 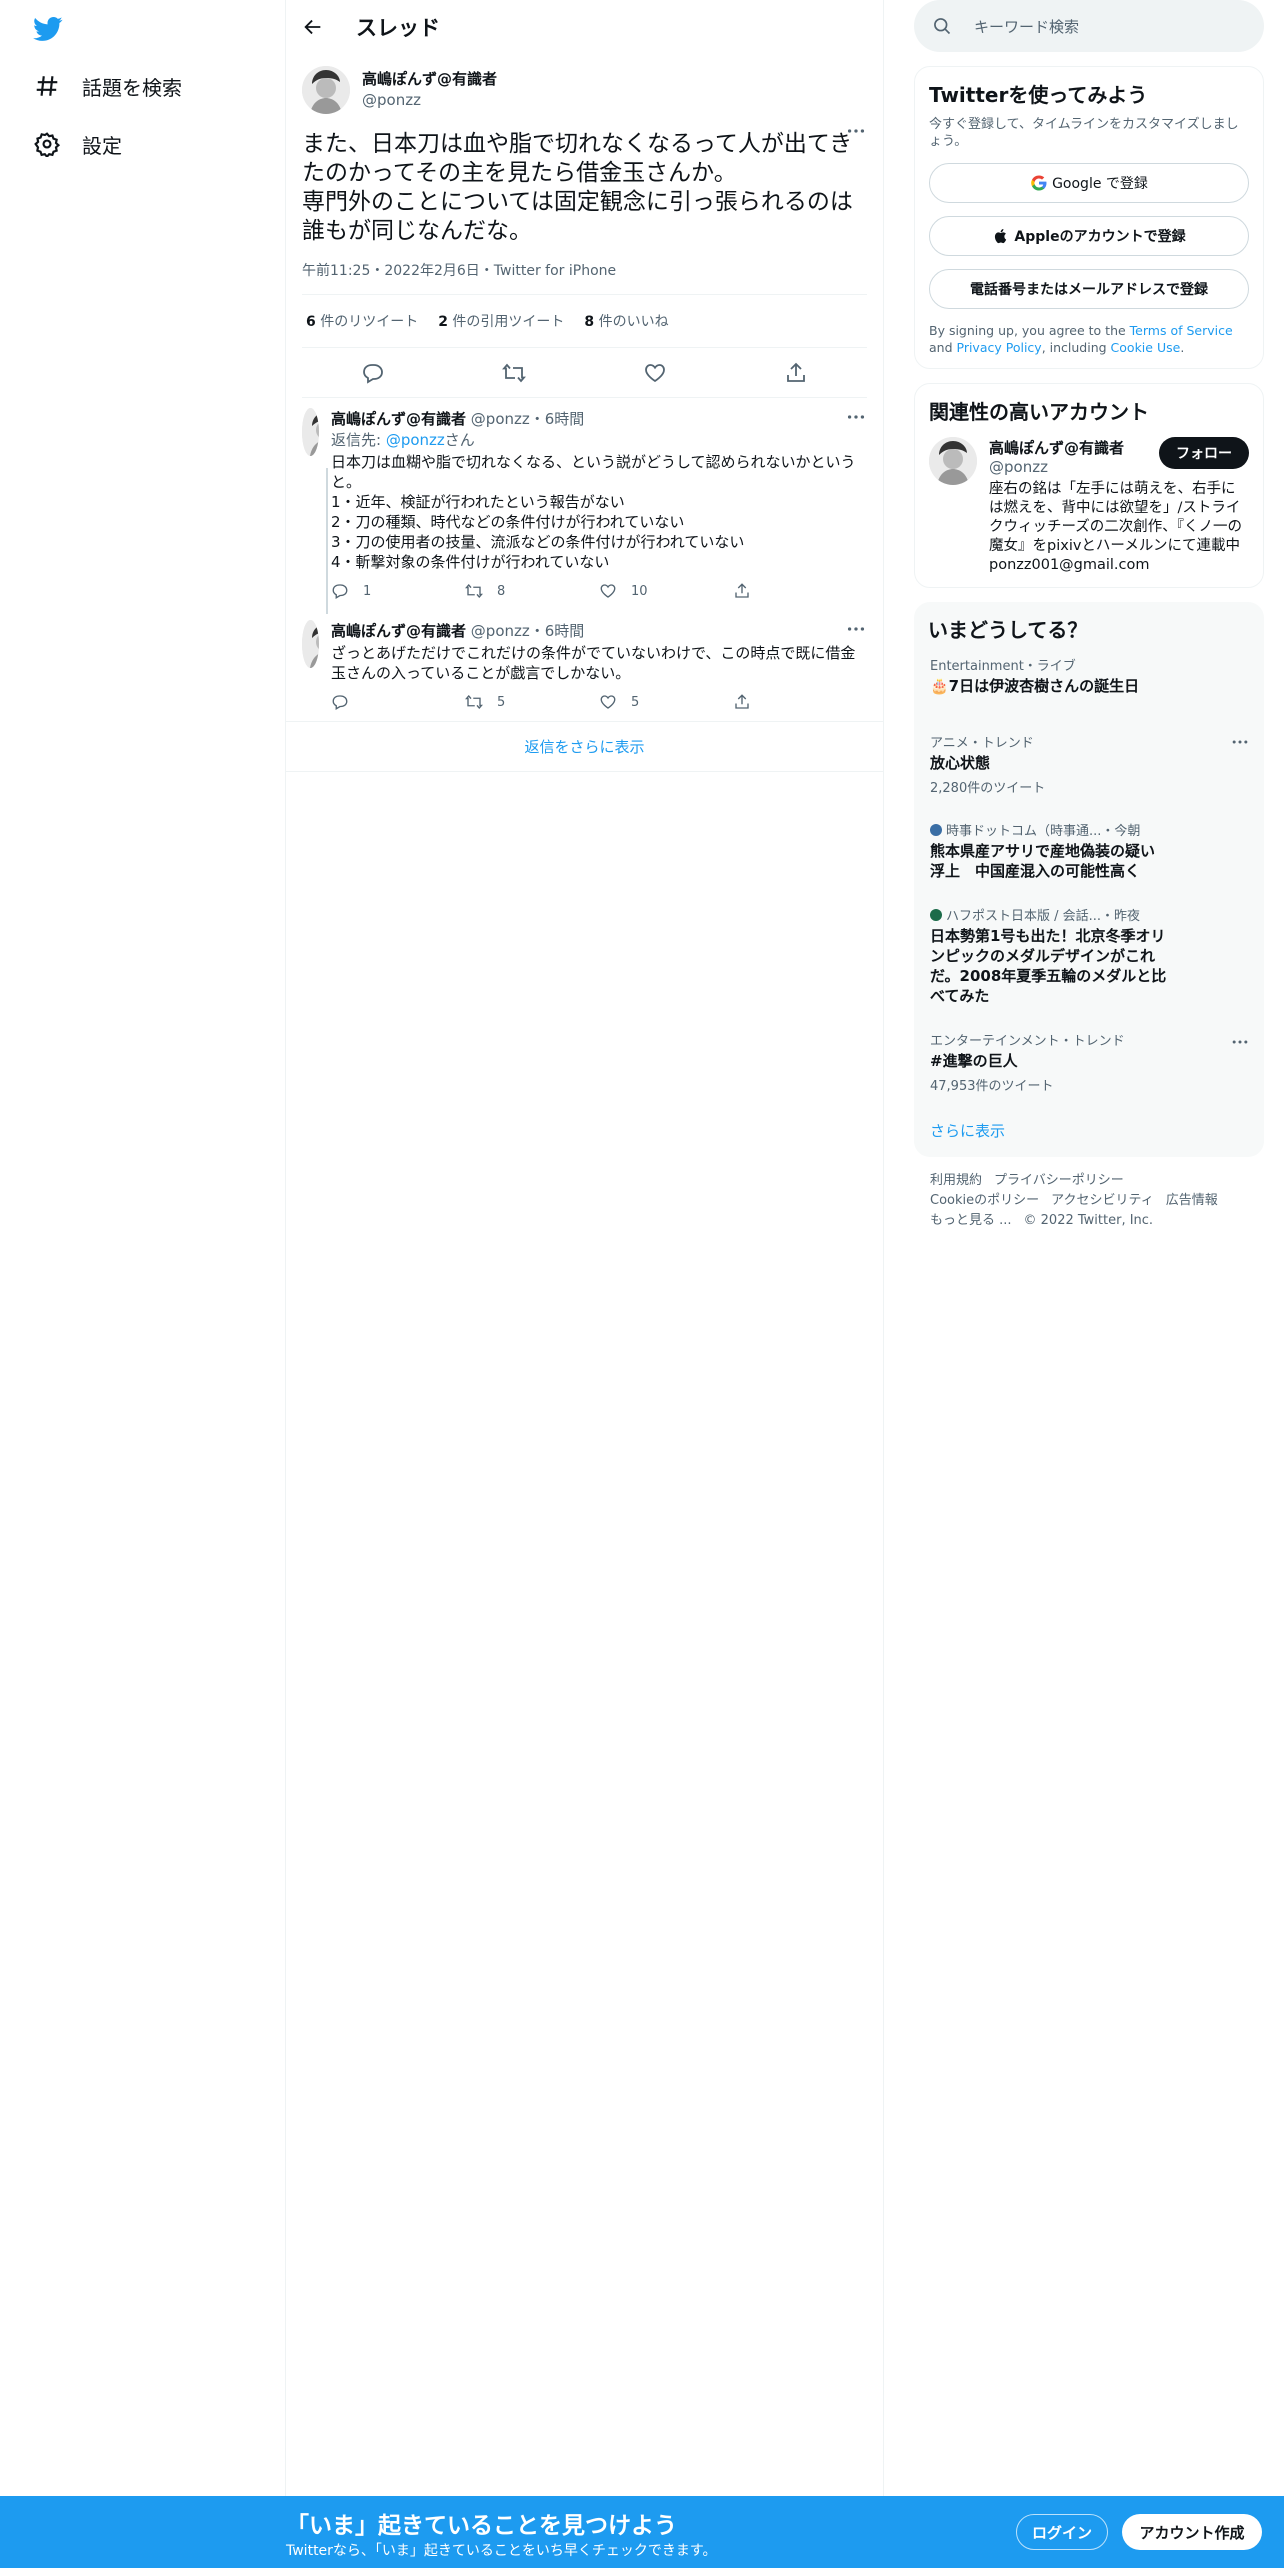 What do you see at coordinates (1192, 1200) in the screenshot?
I see `footer-ads-link: 広告情報` at bounding box center [1192, 1200].